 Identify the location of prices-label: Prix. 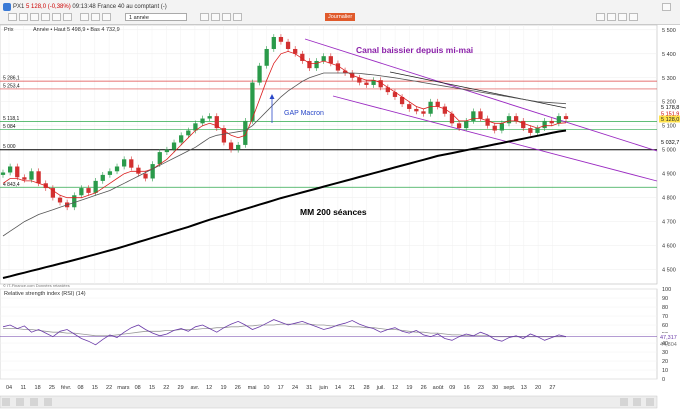
(9, 30).